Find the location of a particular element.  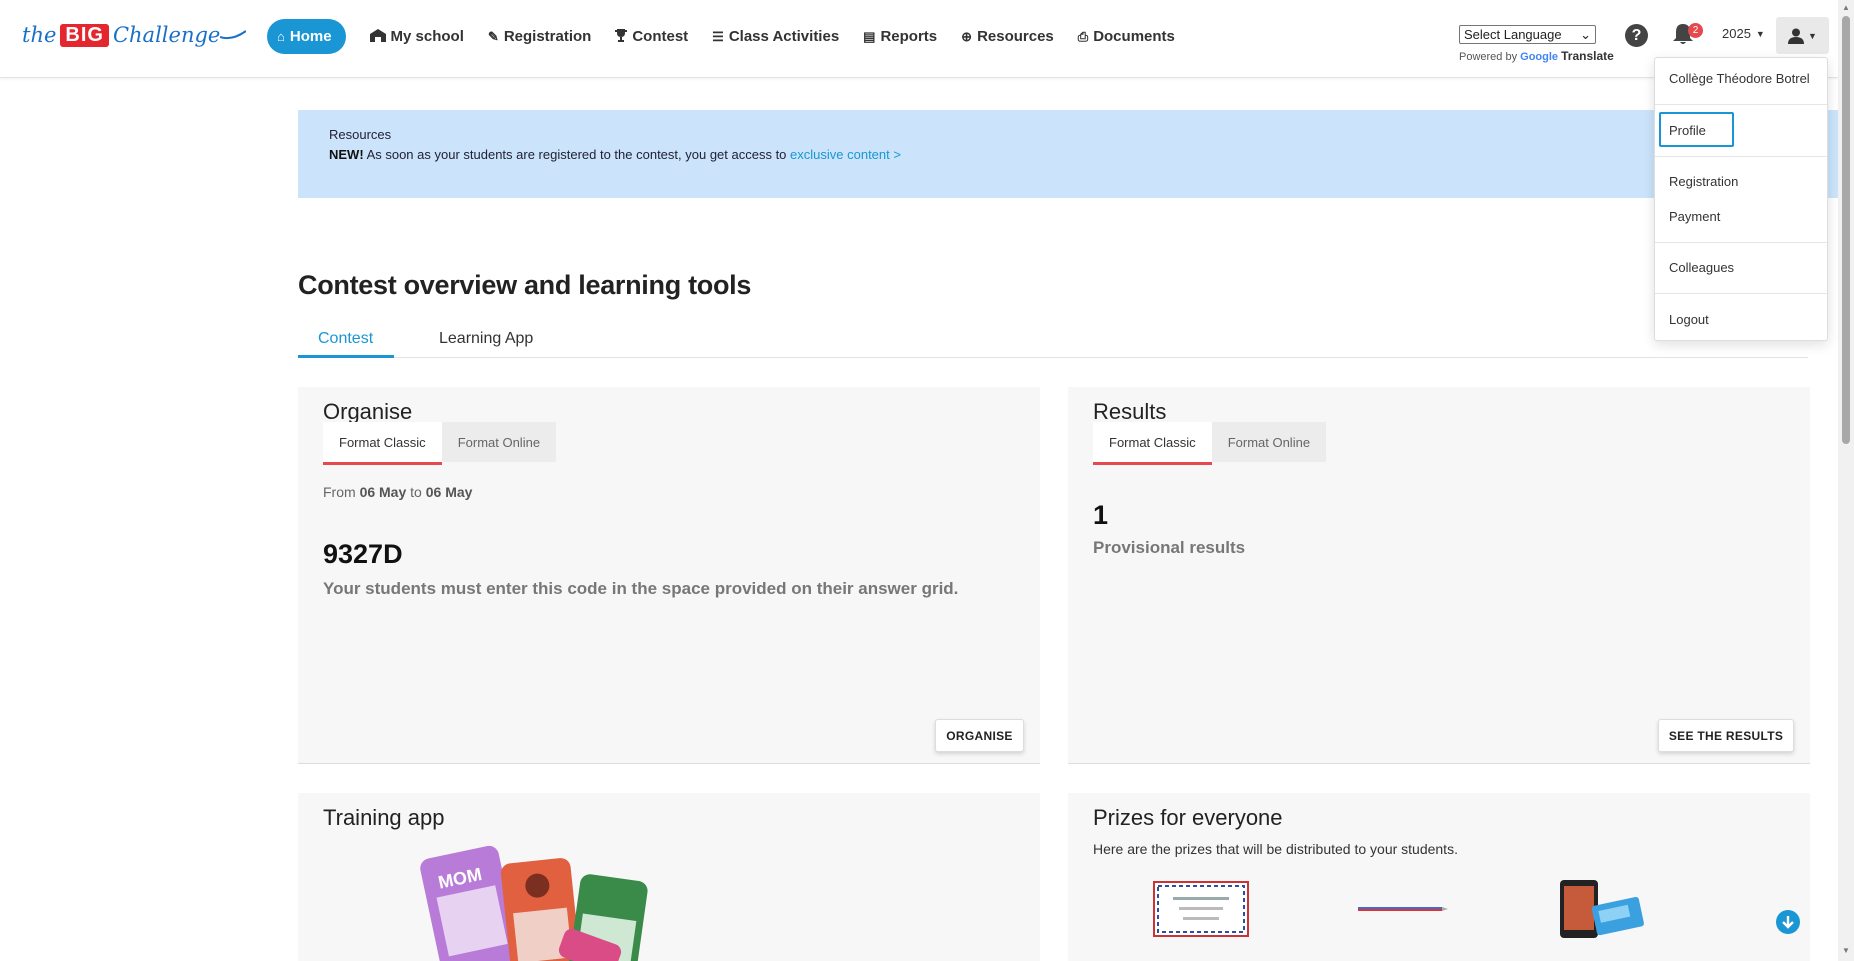

certificate-image is located at coordinates (1201, 909).